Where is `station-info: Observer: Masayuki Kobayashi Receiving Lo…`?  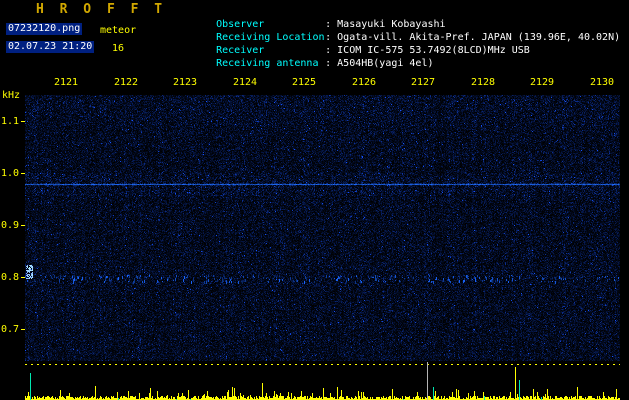
station-info: Observer: Masayuki Kobayashi Receiving Lo… is located at coordinates (400, 38).